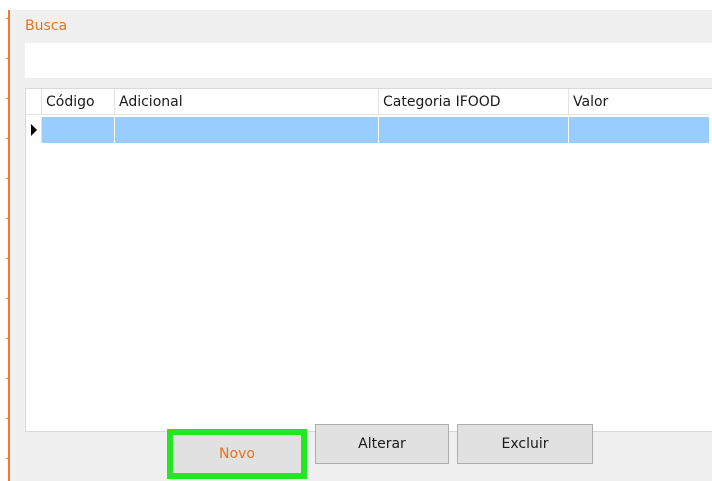 The height and width of the screenshot is (481, 712). Describe the element at coordinates (247, 130) in the screenshot. I see `cell-adicional` at that location.